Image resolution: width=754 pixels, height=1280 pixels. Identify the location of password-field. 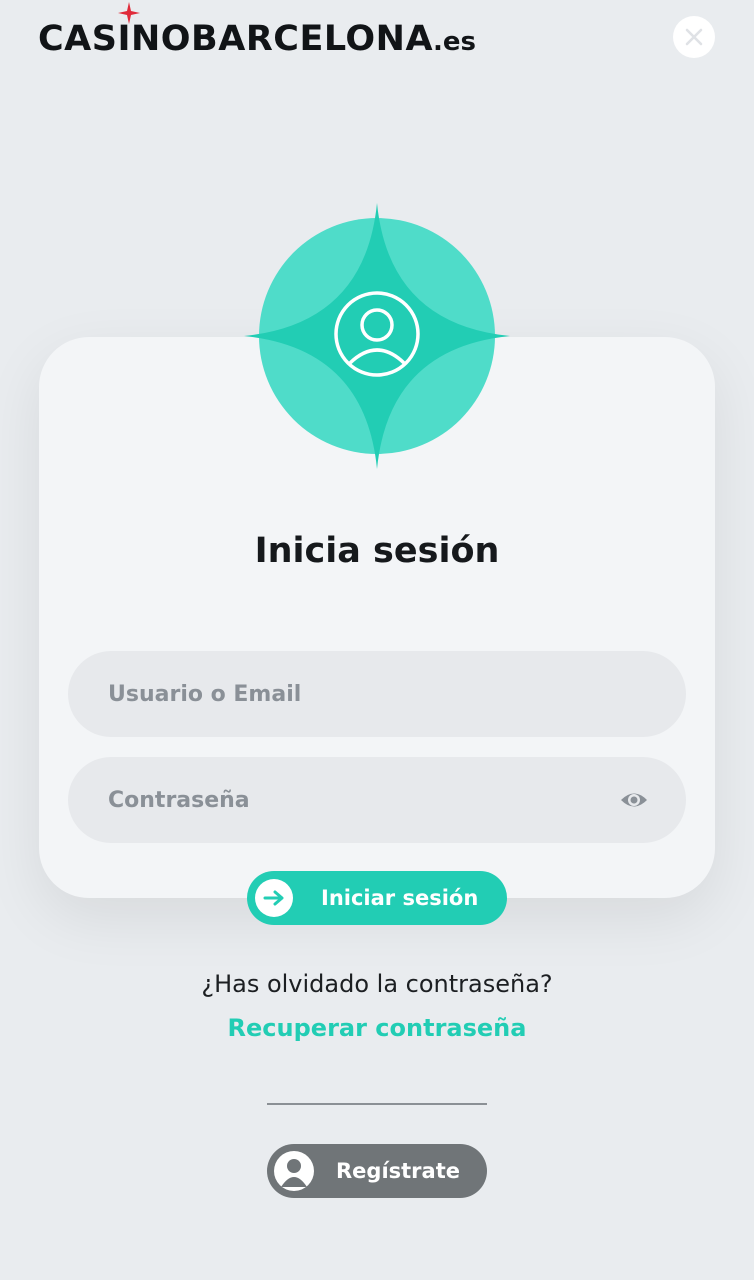
(377, 800).